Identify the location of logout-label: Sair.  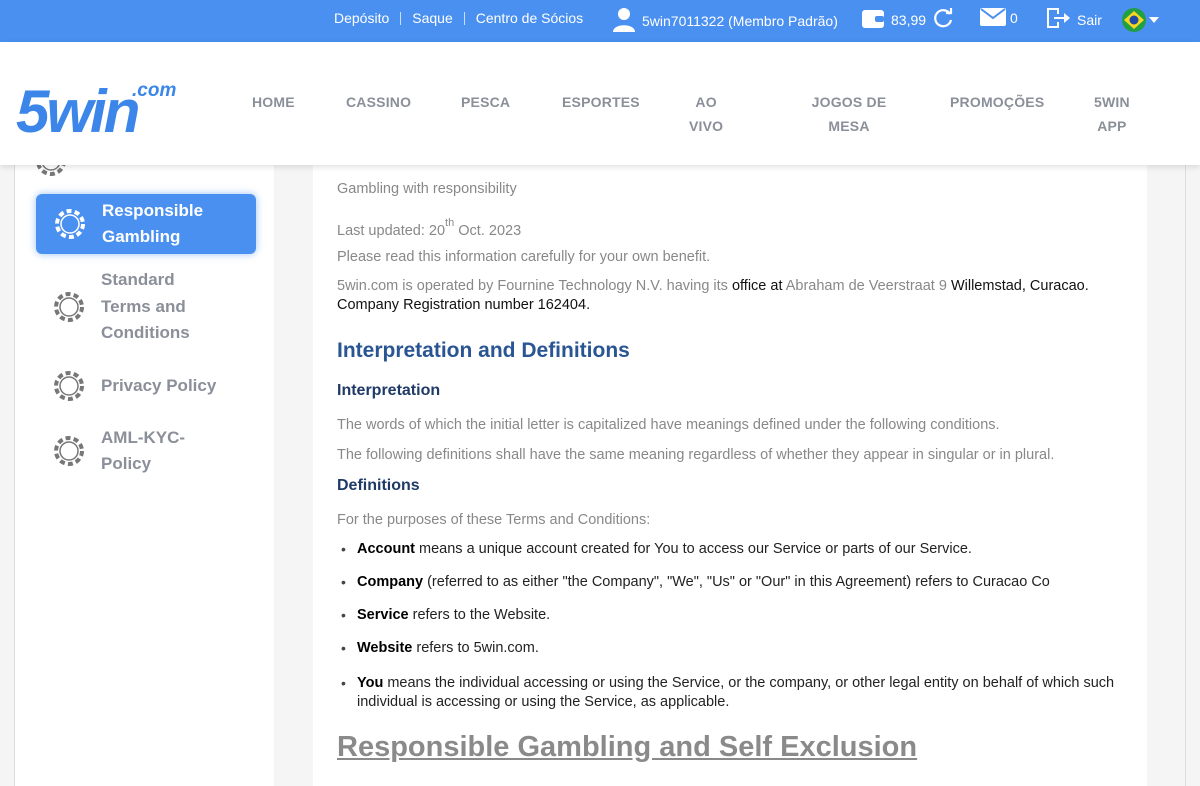
(1089, 19).